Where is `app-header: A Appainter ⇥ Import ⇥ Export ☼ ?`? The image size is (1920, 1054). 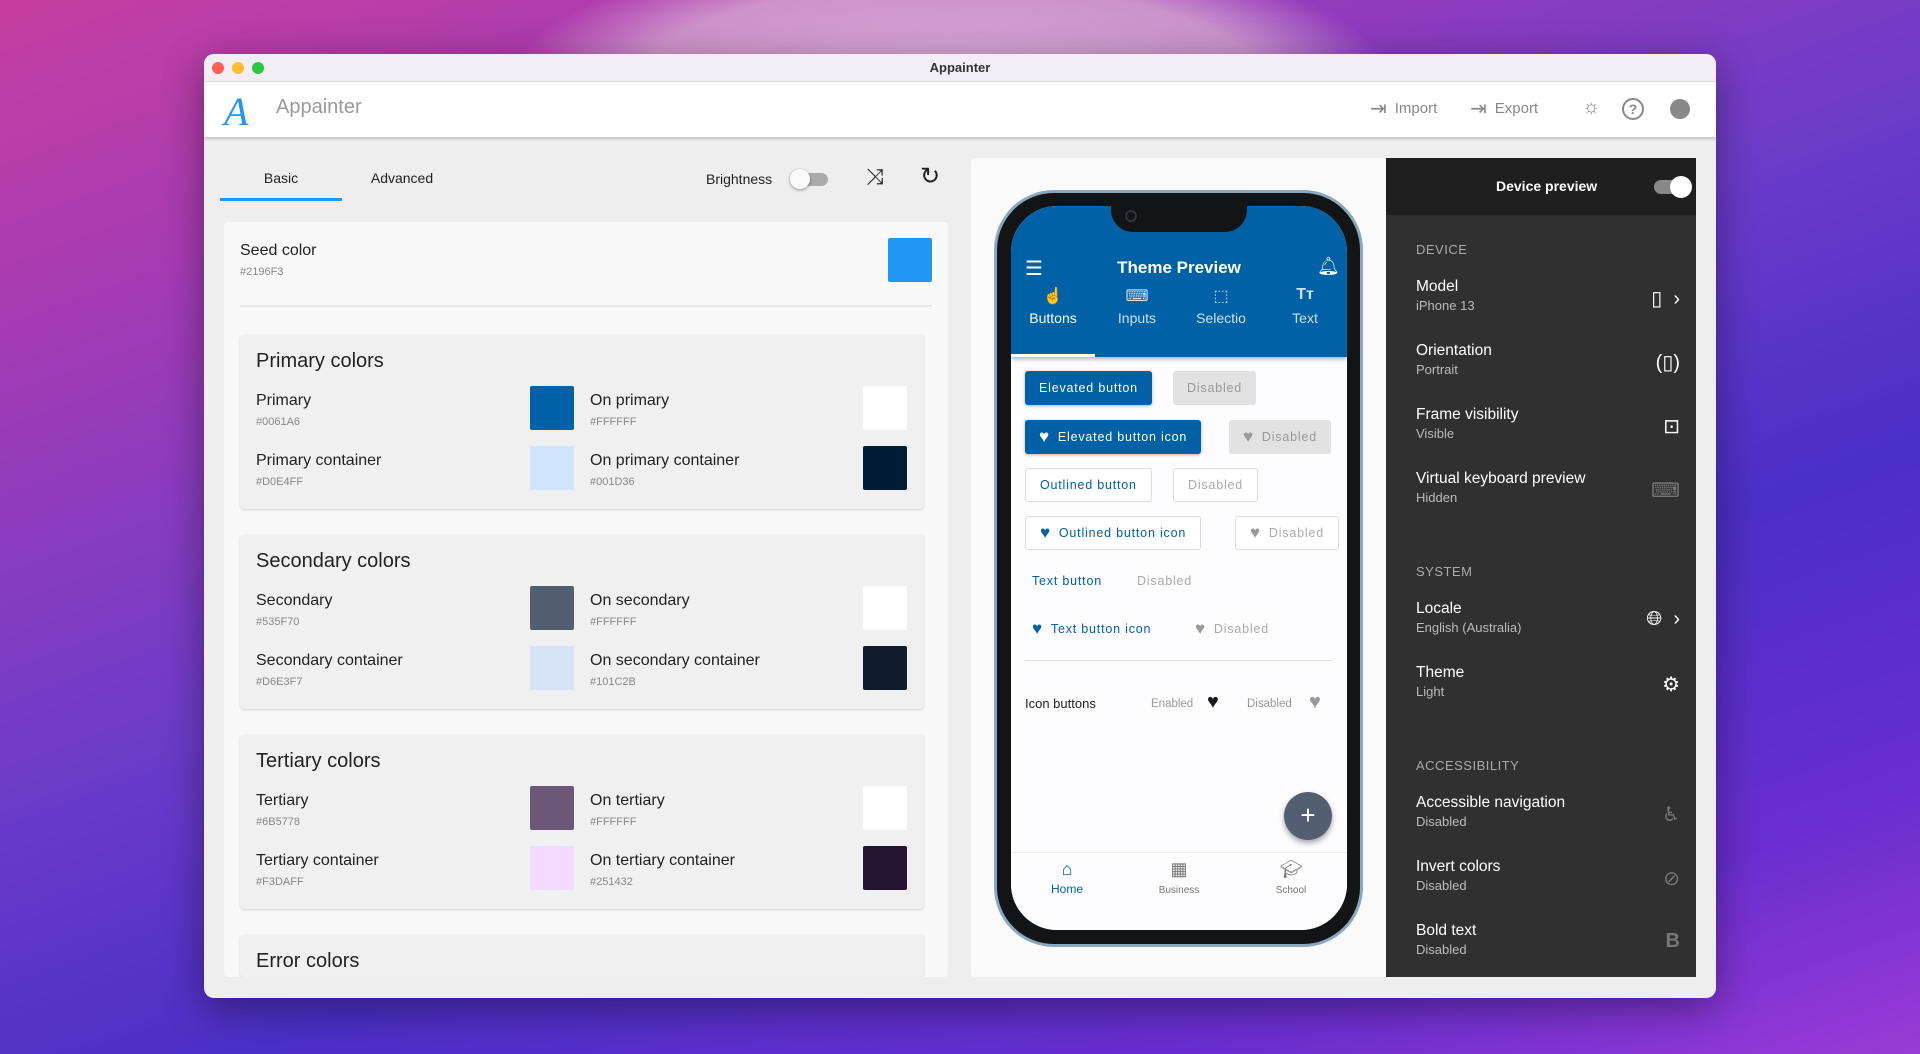 app-header: A Appainter ⇥ Import ⇥ Export ☼ ? is located at coordinates (960, 109).